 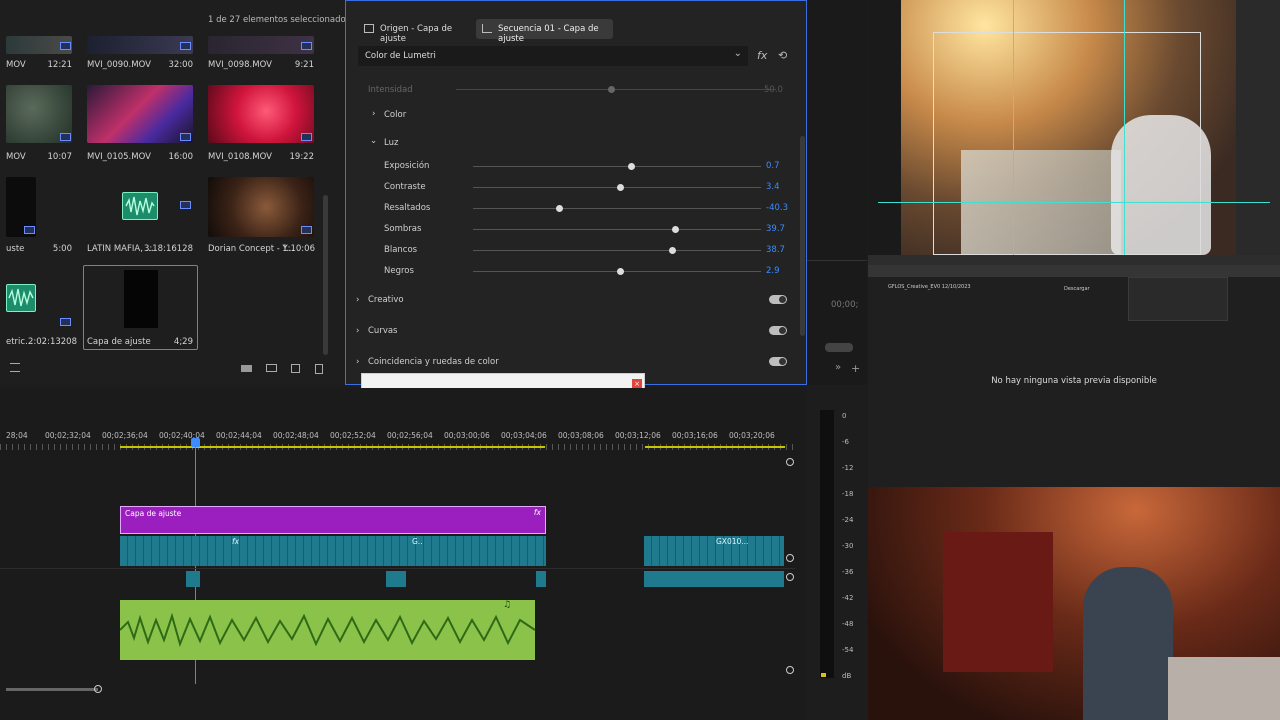 I want to click on trash-icon, so click(x=319, y=369).